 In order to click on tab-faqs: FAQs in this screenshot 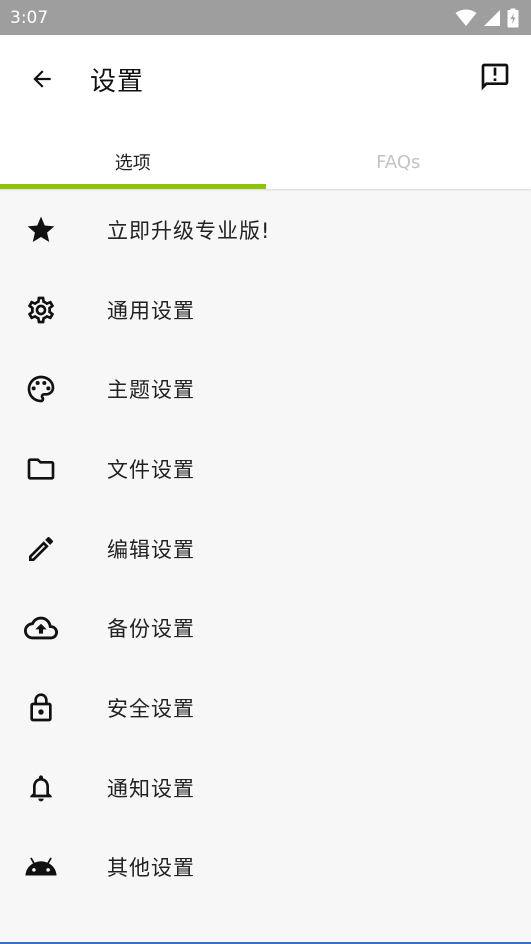, I will do `click(398, 162)`.